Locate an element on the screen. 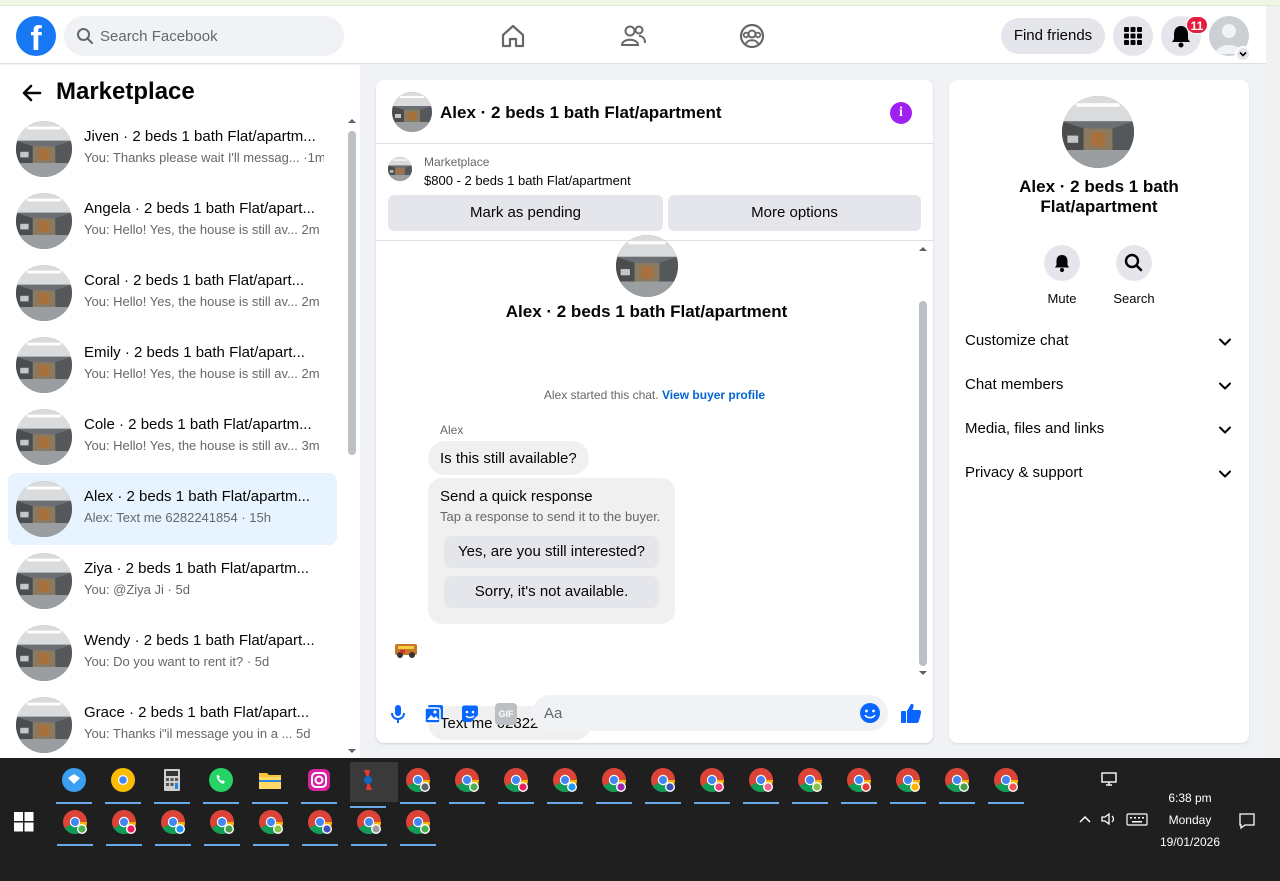  menu-button is located at coordinates (1133, 36).